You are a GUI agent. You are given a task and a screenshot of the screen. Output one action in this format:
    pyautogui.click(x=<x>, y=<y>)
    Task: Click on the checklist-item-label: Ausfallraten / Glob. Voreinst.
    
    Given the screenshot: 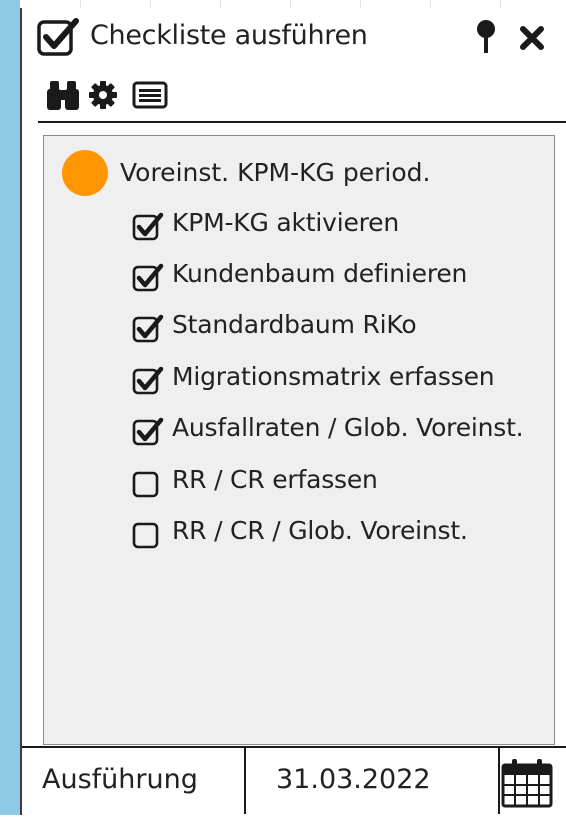 What is the action you would take?
    pyautogui.click(x=348, y=427)
    